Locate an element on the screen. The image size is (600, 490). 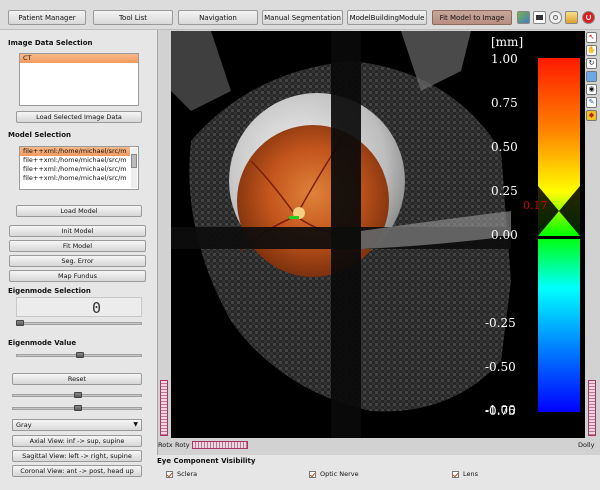
sagittal-view-button: Sagittal View: left -> right, supine is located at coordinates (77, 456).